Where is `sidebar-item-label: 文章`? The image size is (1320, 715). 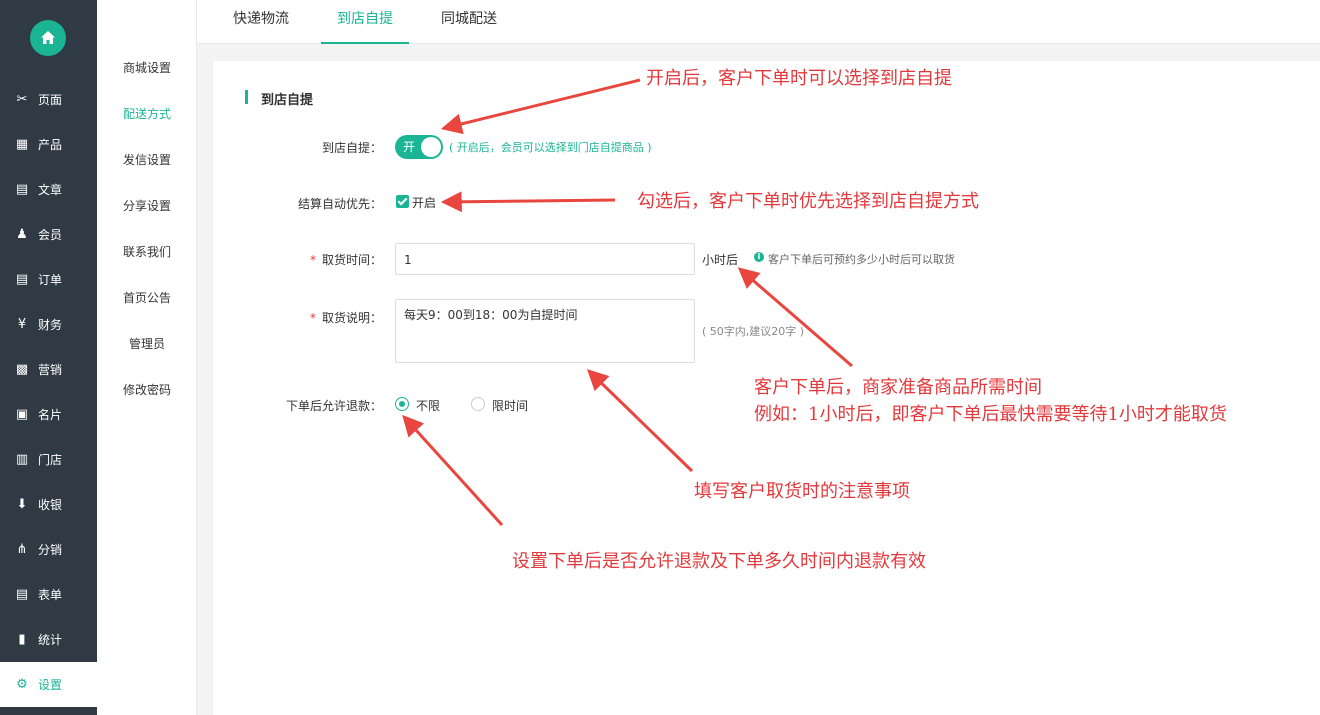 sidebar-item-label: 文章 is located at coordinates (50, 190).